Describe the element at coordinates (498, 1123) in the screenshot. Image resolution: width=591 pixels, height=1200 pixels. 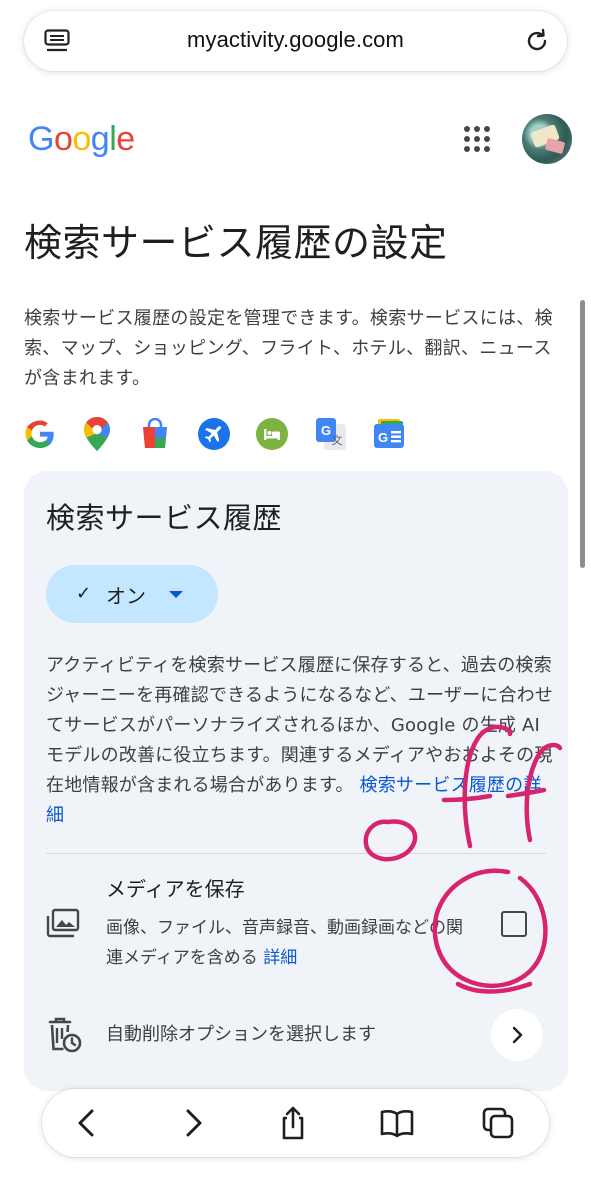
I see `tabs-icon` at that location.